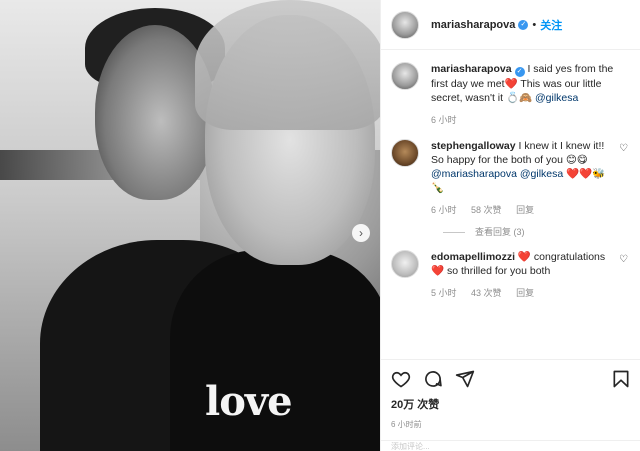 Image resolution: width=640 pixels, height=451 pixels. I want to click on view-replies-label: 查看回复 (3), so click(500, 232).